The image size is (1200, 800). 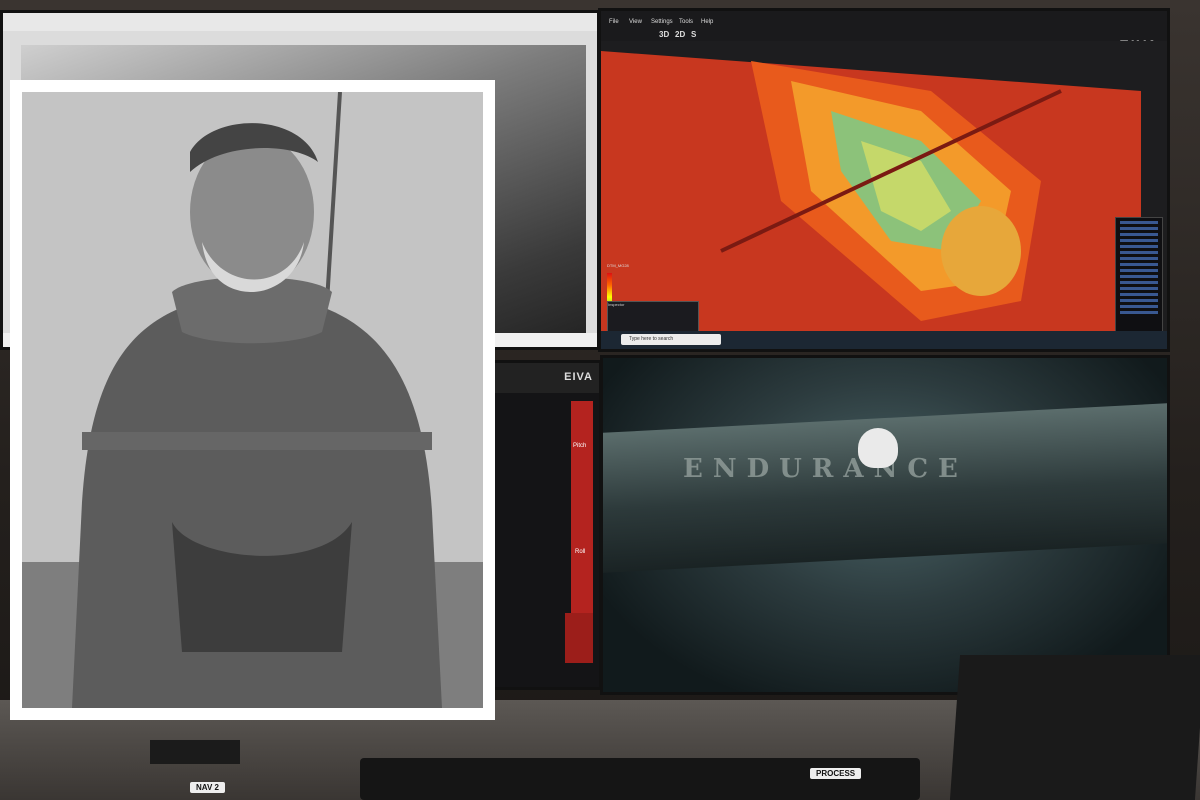 I want to click on inspector-title: Inspector, so click(x=616, y=304).